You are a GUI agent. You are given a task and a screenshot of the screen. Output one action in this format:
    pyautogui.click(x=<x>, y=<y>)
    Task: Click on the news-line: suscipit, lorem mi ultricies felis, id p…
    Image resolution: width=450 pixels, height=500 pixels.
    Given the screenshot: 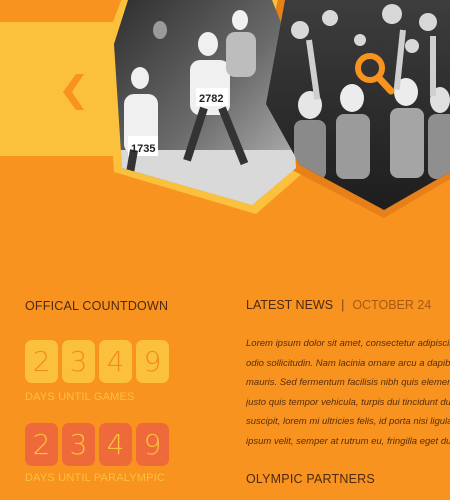 What is the action you would take?
    pyautogui.click(x=348, y=421)
    